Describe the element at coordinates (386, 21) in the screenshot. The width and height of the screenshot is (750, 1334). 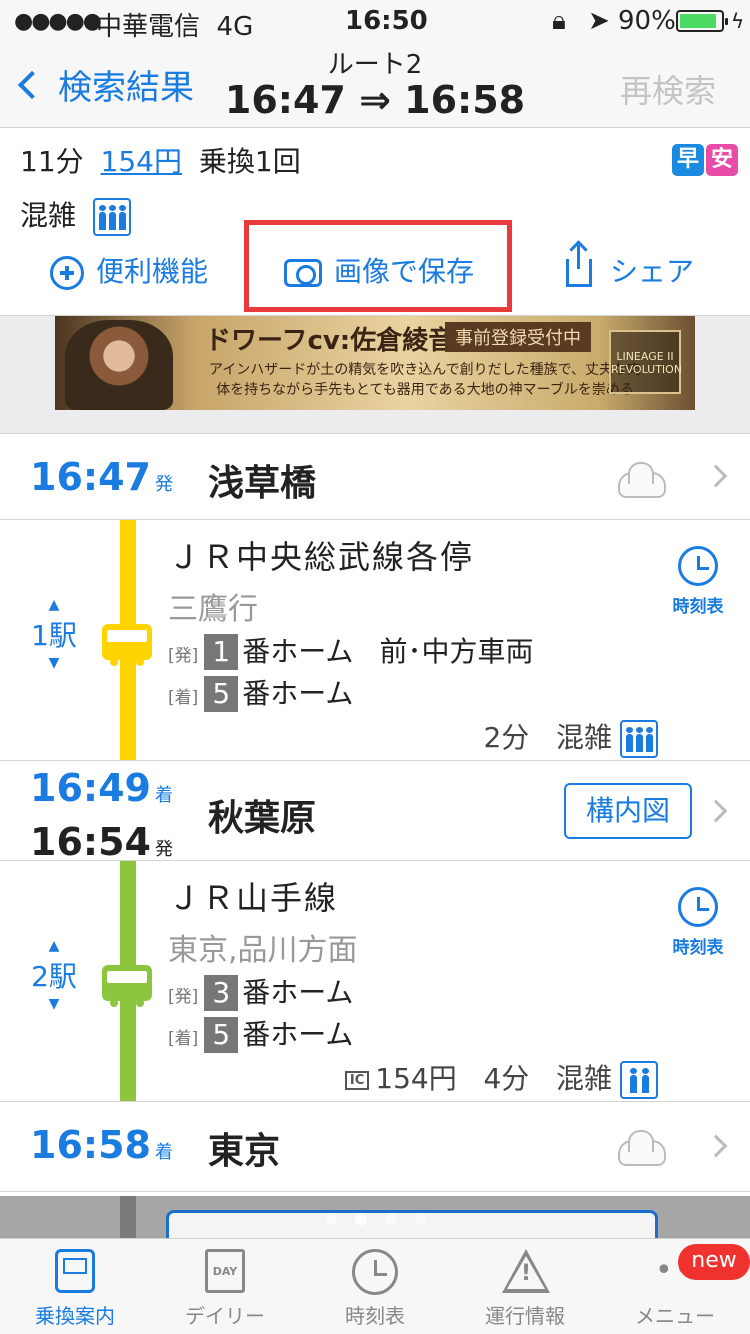
I see `clock: 16:50` at that location.